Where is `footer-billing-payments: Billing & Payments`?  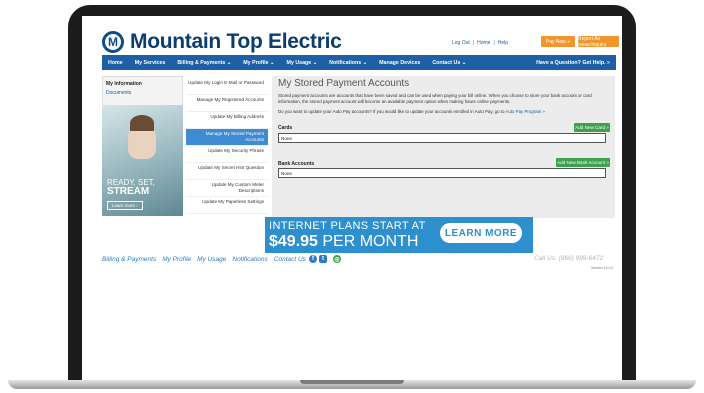 footer-billing-payments: Billing & Payments is located at coordinates (129, 259).